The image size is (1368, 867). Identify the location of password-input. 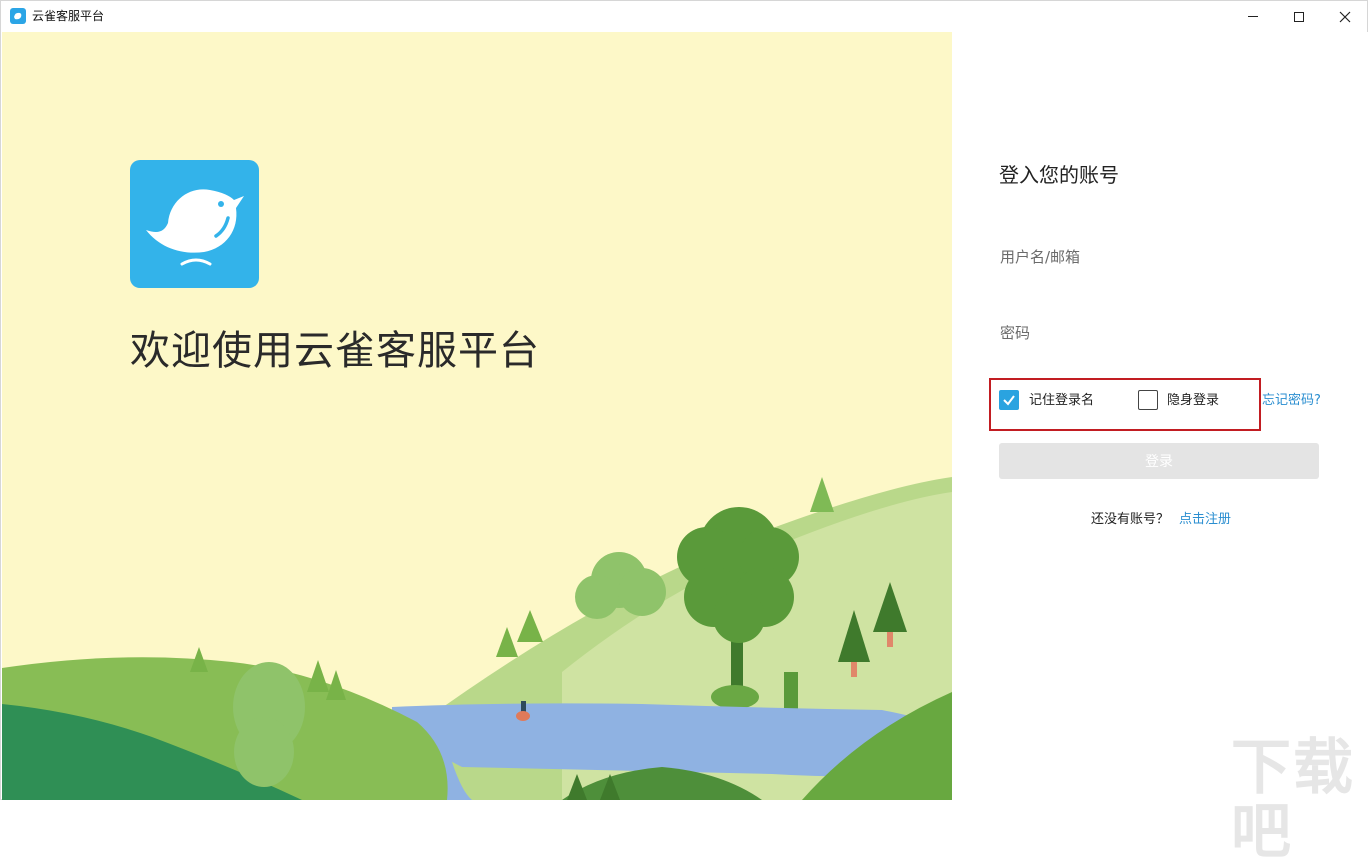
(1160, 333).